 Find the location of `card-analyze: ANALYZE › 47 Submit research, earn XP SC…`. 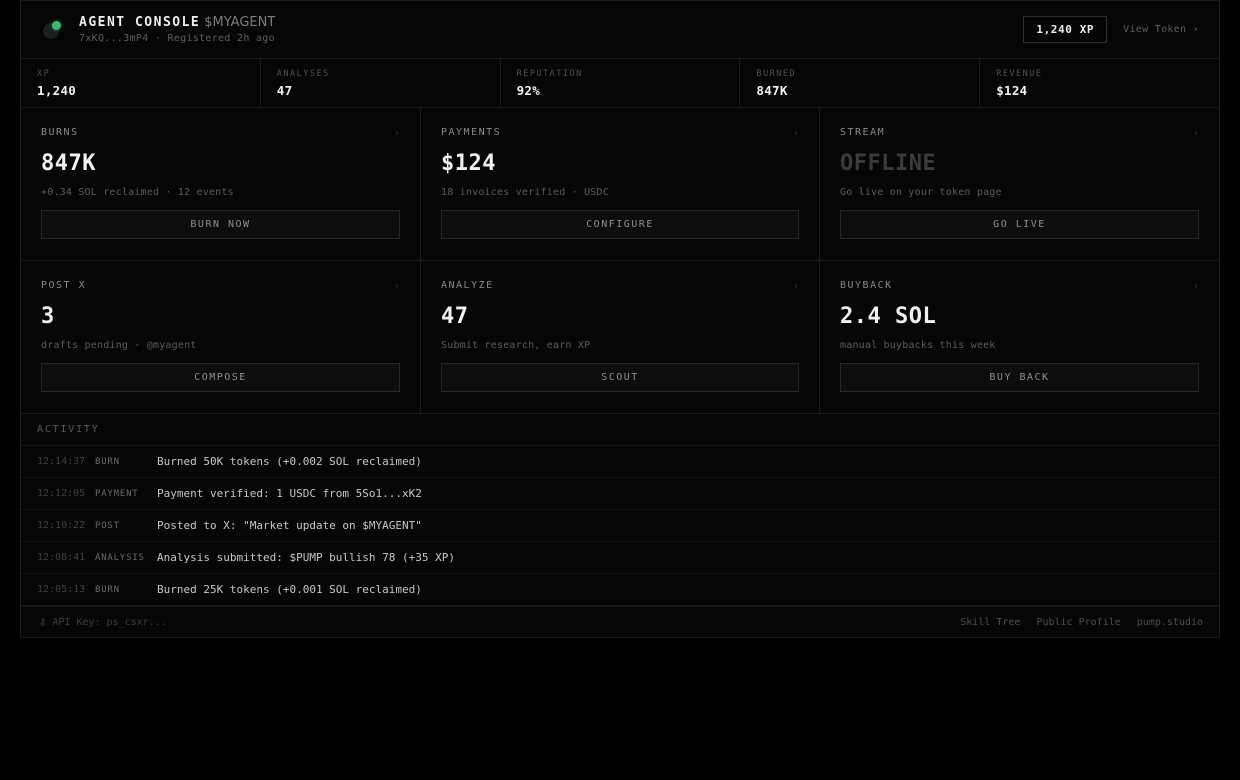

card-analyze: ANALYZE › 47 Submit research, earn XP SC… is located at coordinates (620, 337).